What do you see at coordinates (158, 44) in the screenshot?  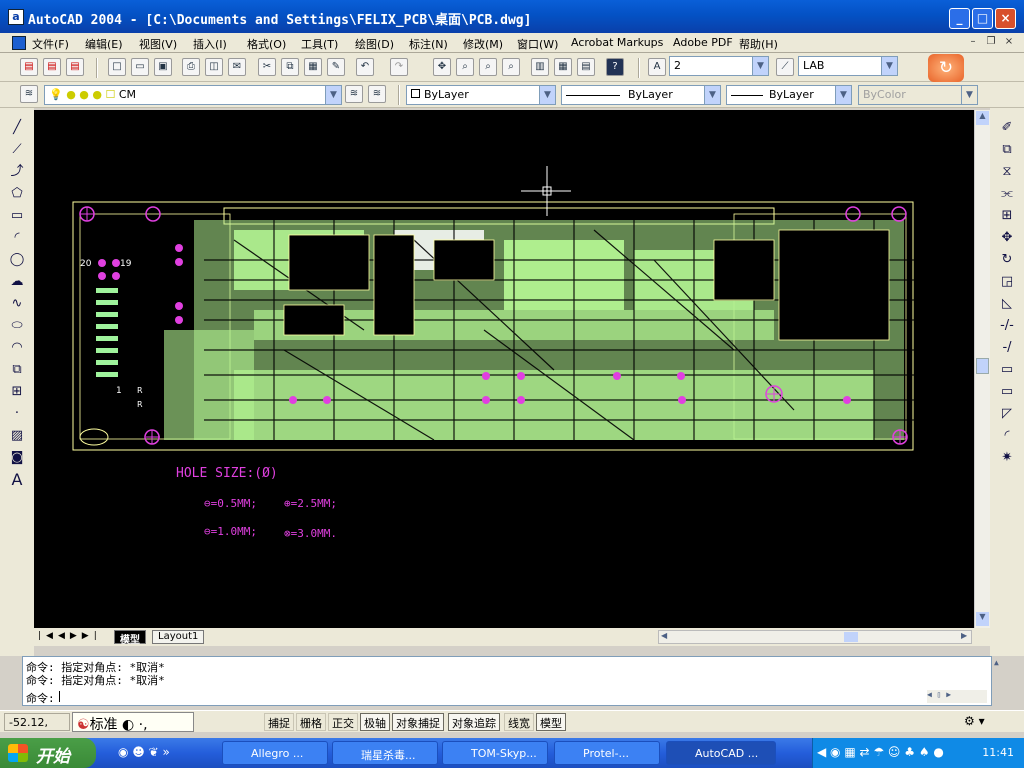 I see `menu-view: 视图(V)` at bounding box center [158, 44].